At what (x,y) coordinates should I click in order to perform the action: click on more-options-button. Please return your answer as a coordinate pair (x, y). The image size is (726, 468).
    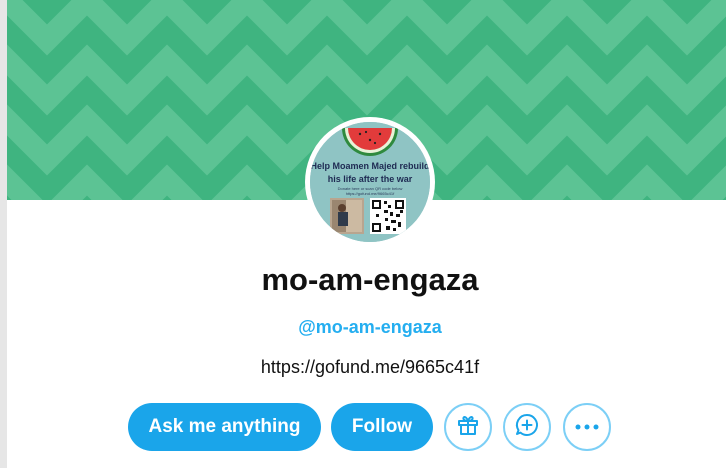
    Looking at the image, I should click on (587, 427).